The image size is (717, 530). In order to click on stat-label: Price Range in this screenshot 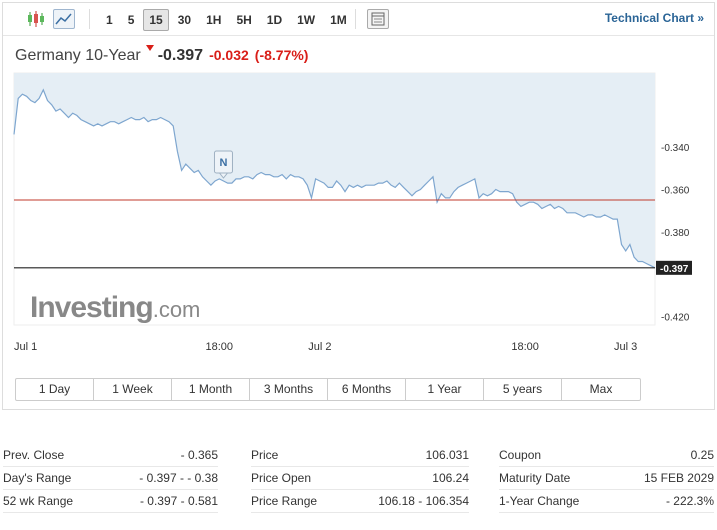, I will do `click(284, 501)`.